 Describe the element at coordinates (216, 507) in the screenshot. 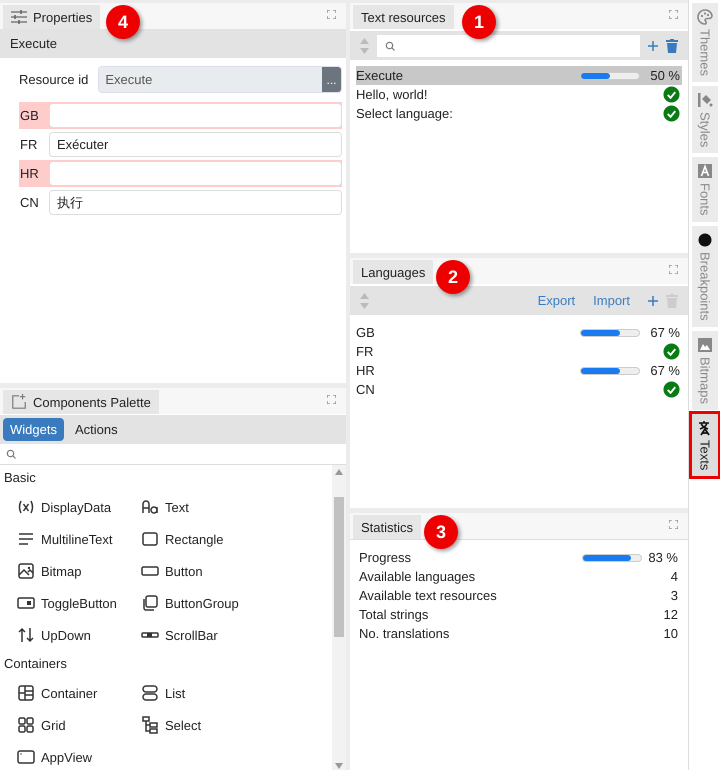

I see `palette-item: Text` at that location.